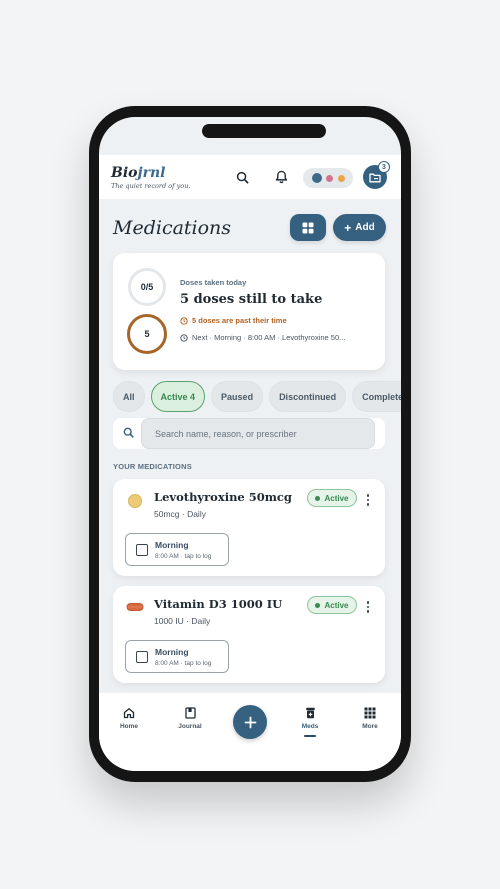  What do you see at coordinates (376, 396) in the screenshot?
I see `filter-chip-completed: Completed` at bounding box center [376, 396].